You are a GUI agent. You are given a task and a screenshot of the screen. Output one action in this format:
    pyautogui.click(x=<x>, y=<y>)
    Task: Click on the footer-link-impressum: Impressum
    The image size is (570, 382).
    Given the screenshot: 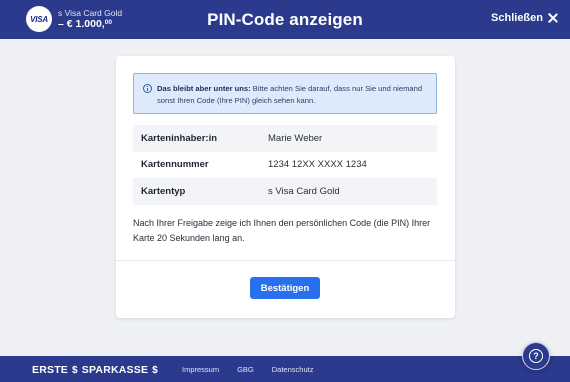 What is the action you would take?
    pyautogui.click(x=200, y=369)
    